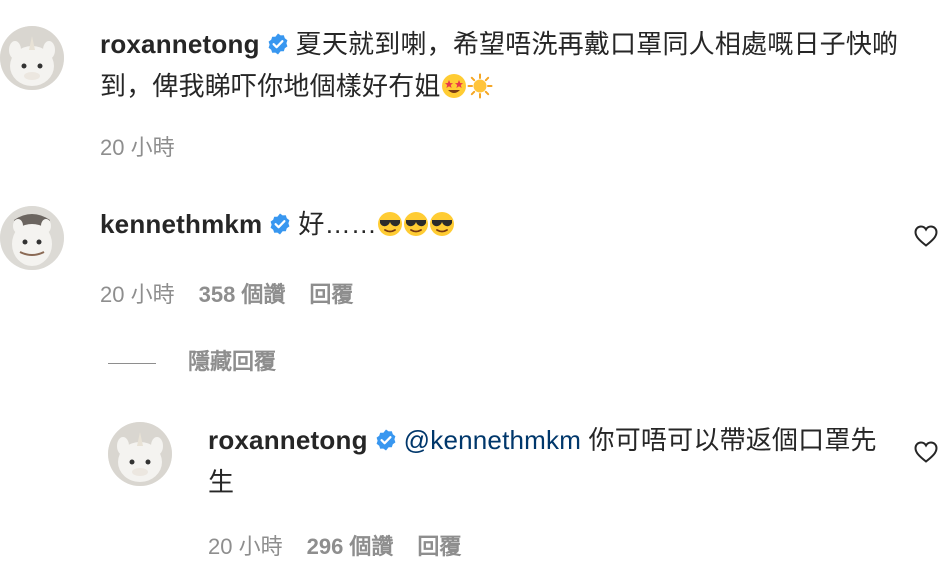 This screenshot has width=952, height=570. What do you see at coordinates (454, 90) in the screenshot?
I see `star-struck-emoji` at bounding box center [454, 90].